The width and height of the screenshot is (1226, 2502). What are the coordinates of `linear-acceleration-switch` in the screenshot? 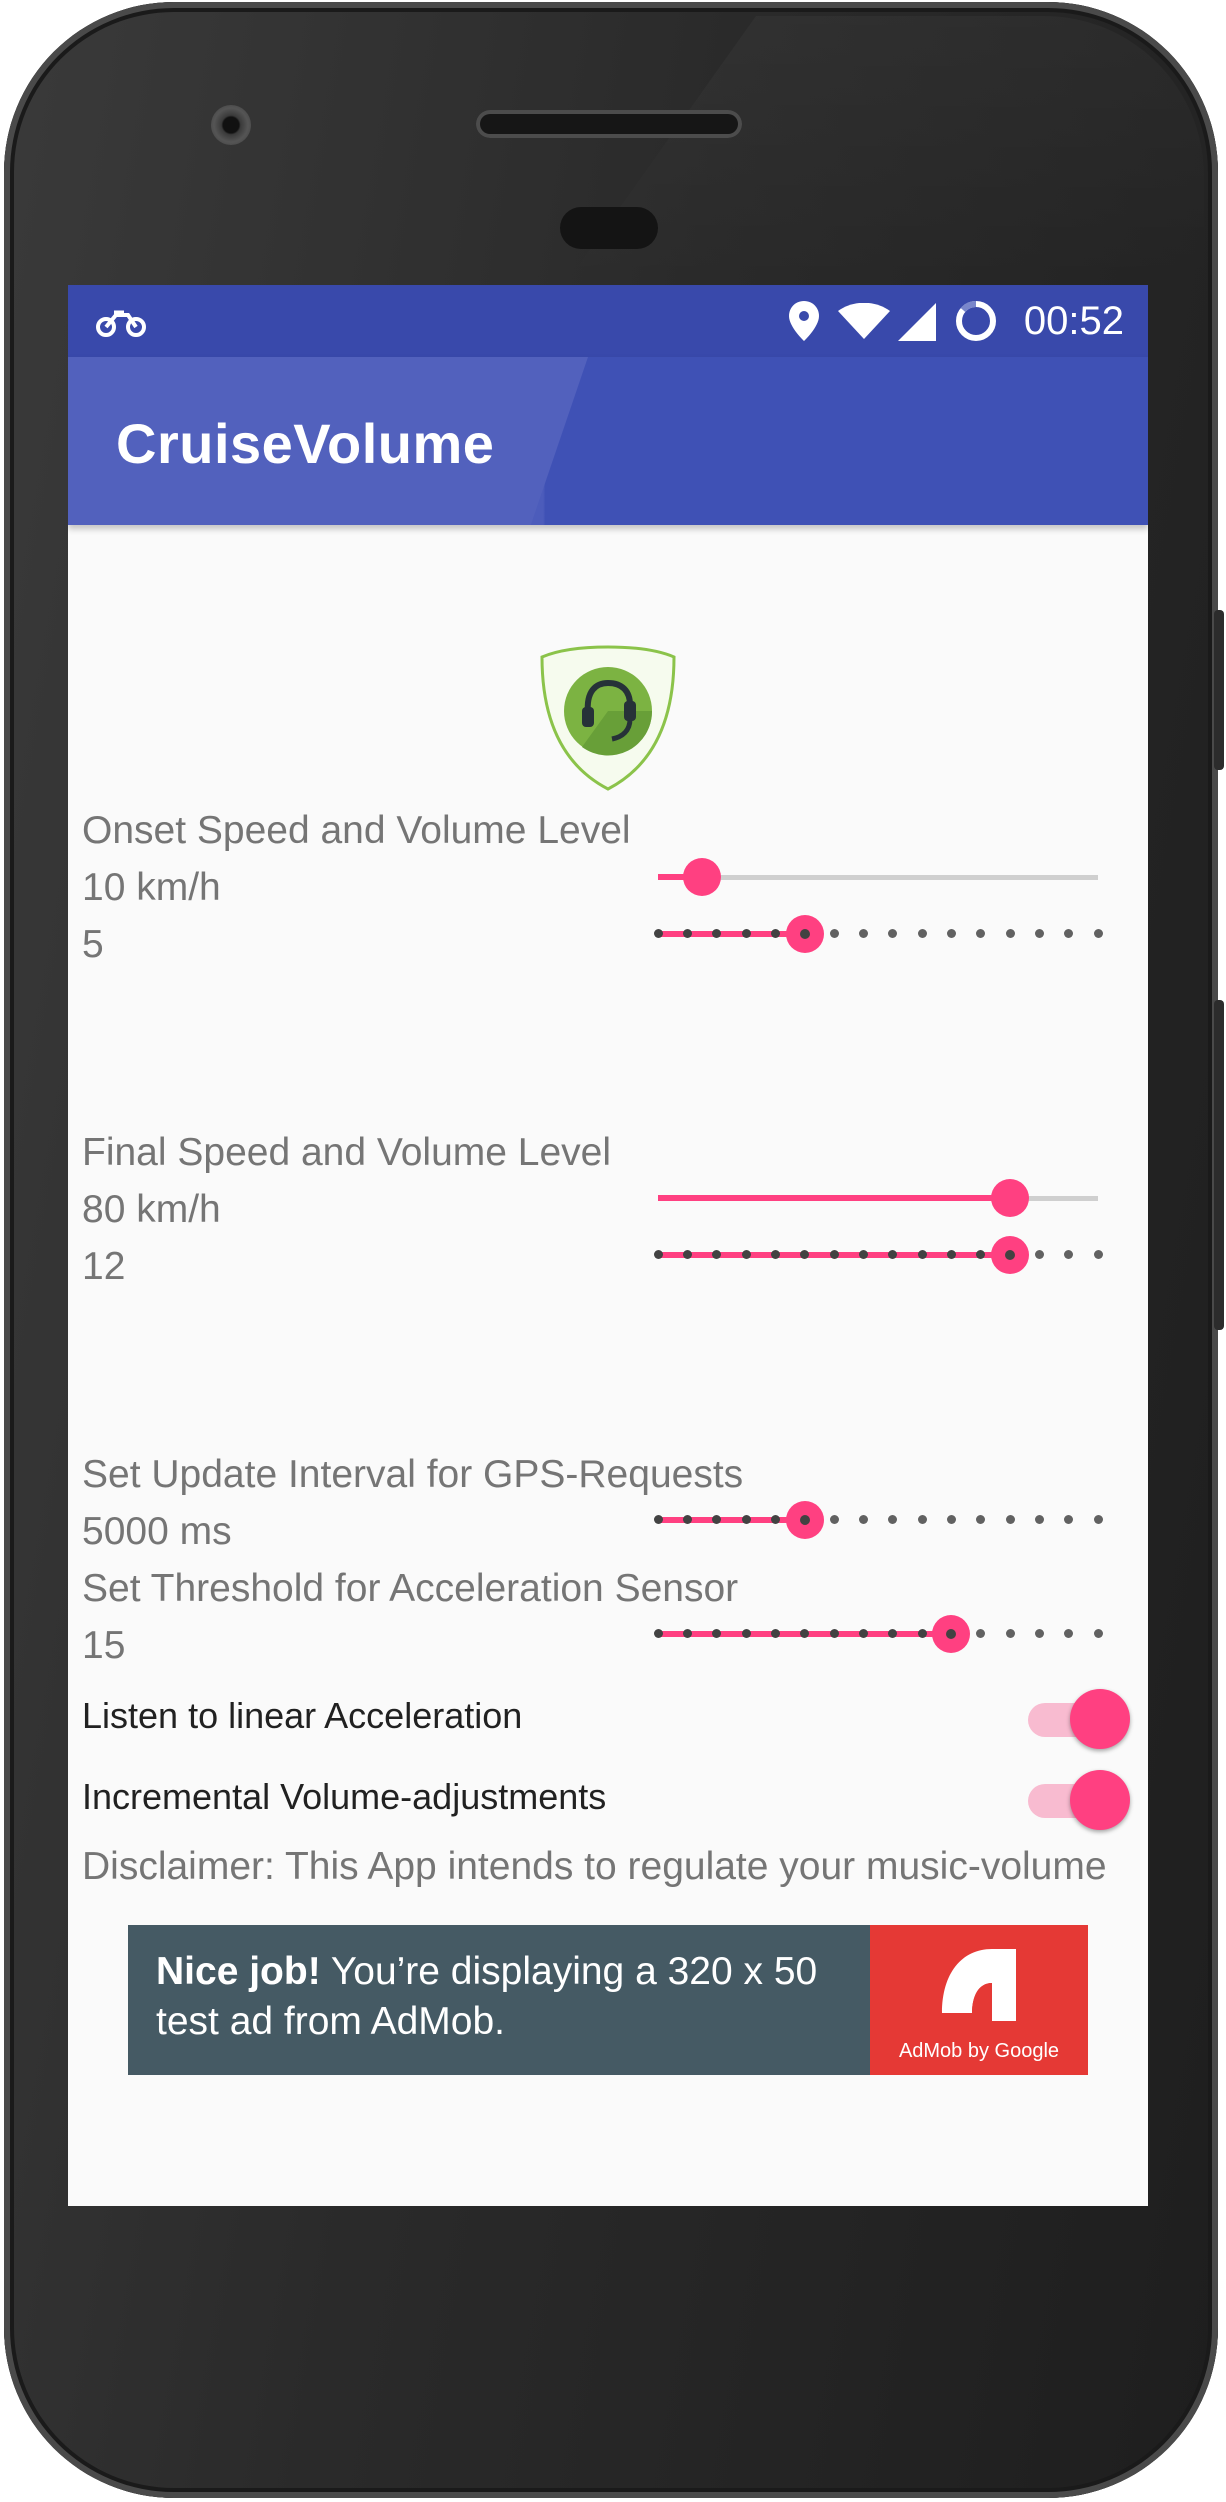 It's located at (1079, 1719).